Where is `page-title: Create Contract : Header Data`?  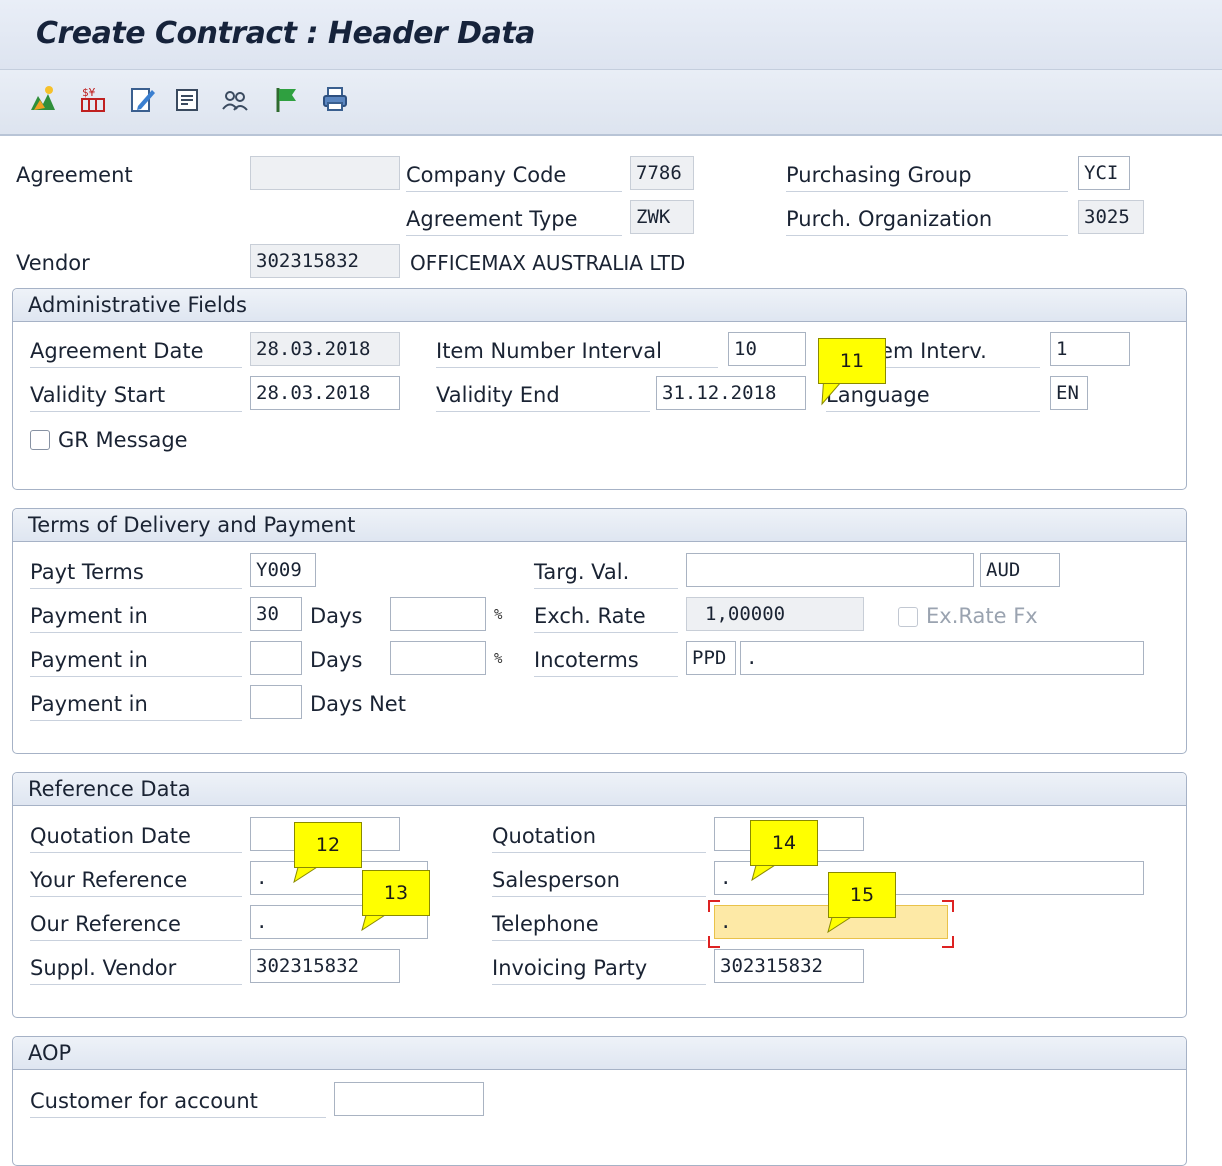
page-title: Create Contract : Header Data is located at coordinates (285, 33).